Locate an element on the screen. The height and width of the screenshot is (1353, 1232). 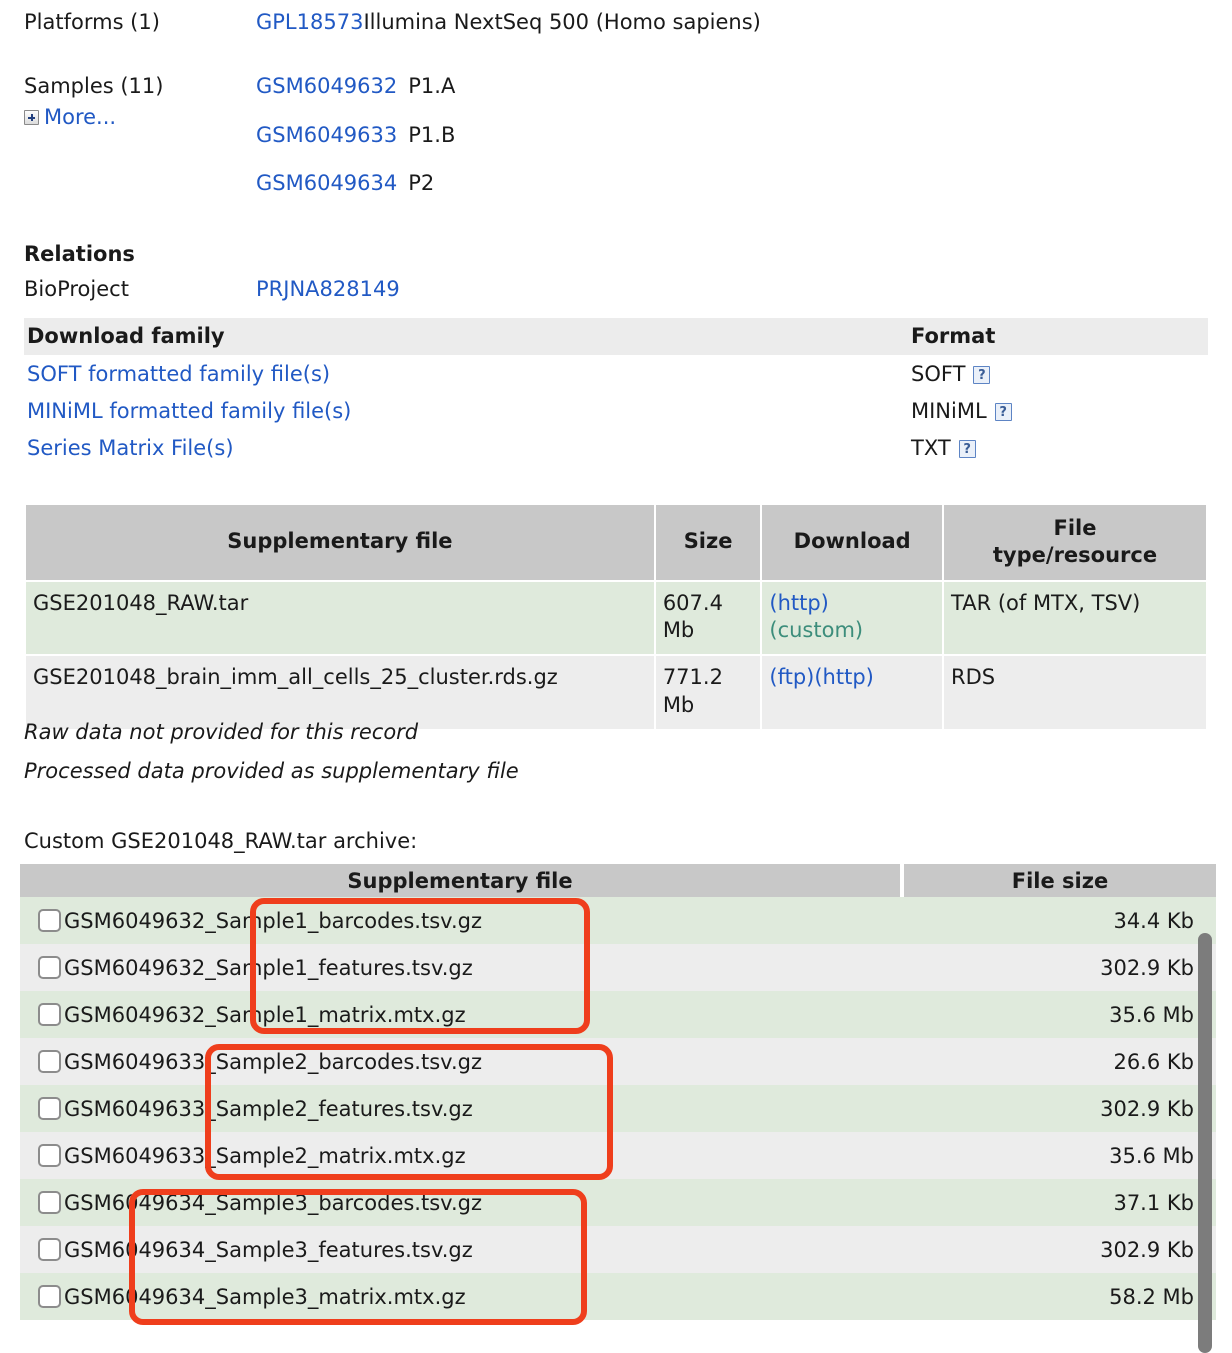
raw-data-note: Raw data not provided for this record is located at coordinates (221, 732).